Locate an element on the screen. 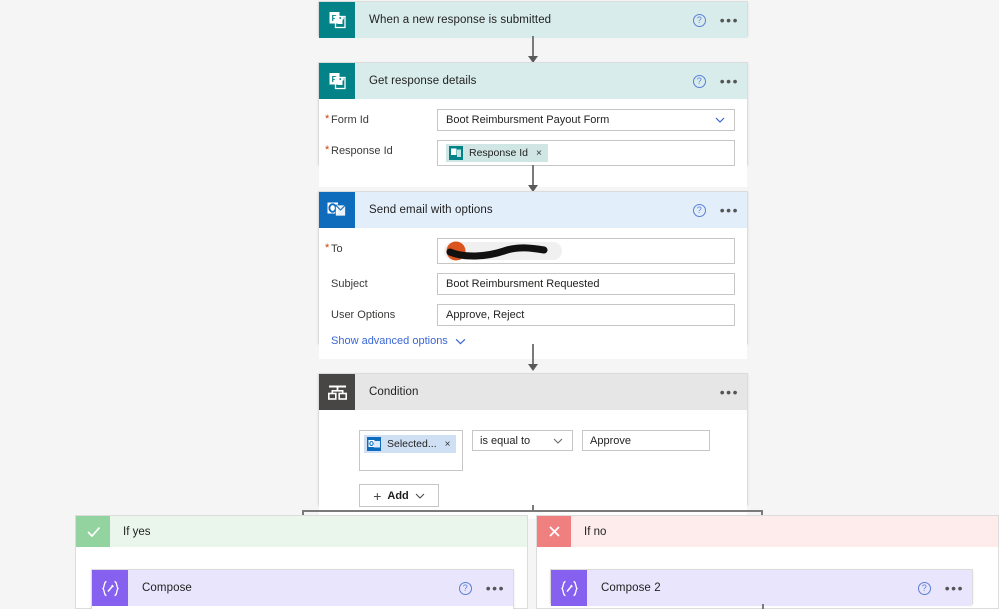 The height and width of the screenshot is (609, 999). step-header: Compose 2 ? ••• is located at coordinates (761, 588).